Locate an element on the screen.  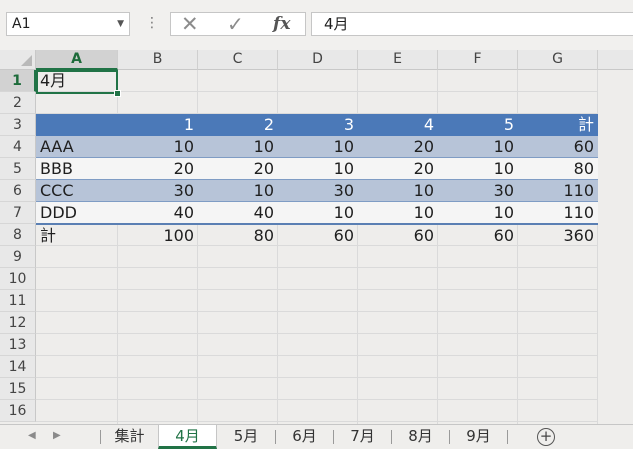
cell-g6: 110 is located at coordinates (558, 191).